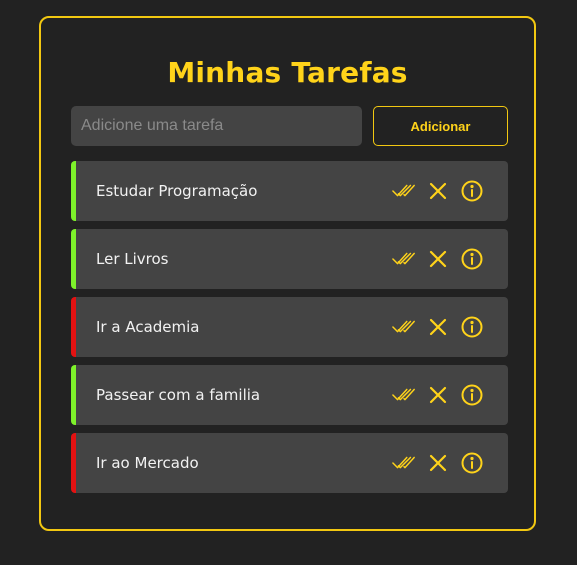 The width and height of the screenshot is (577, 565). I want to click on task-item: Ler Livros, so click(289, 259).